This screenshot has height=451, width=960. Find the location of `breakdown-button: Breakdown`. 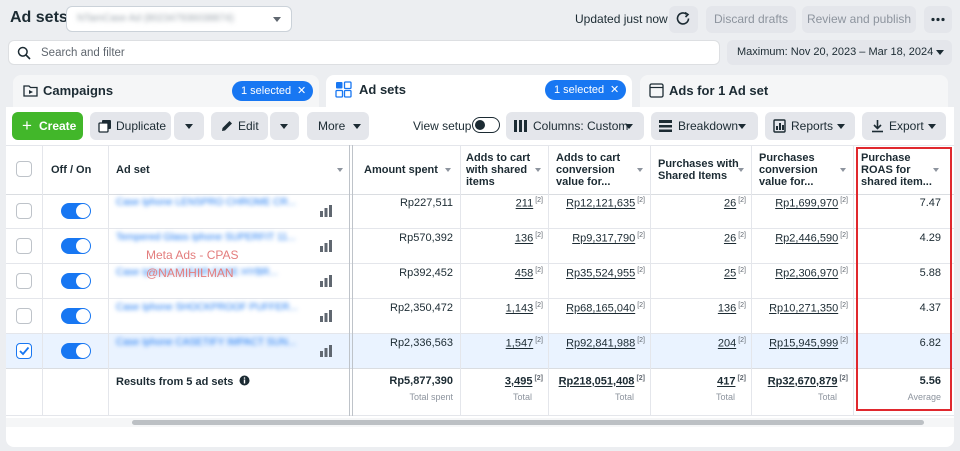

breakdown-button: Breakdown is located at coordinates (704, 126).